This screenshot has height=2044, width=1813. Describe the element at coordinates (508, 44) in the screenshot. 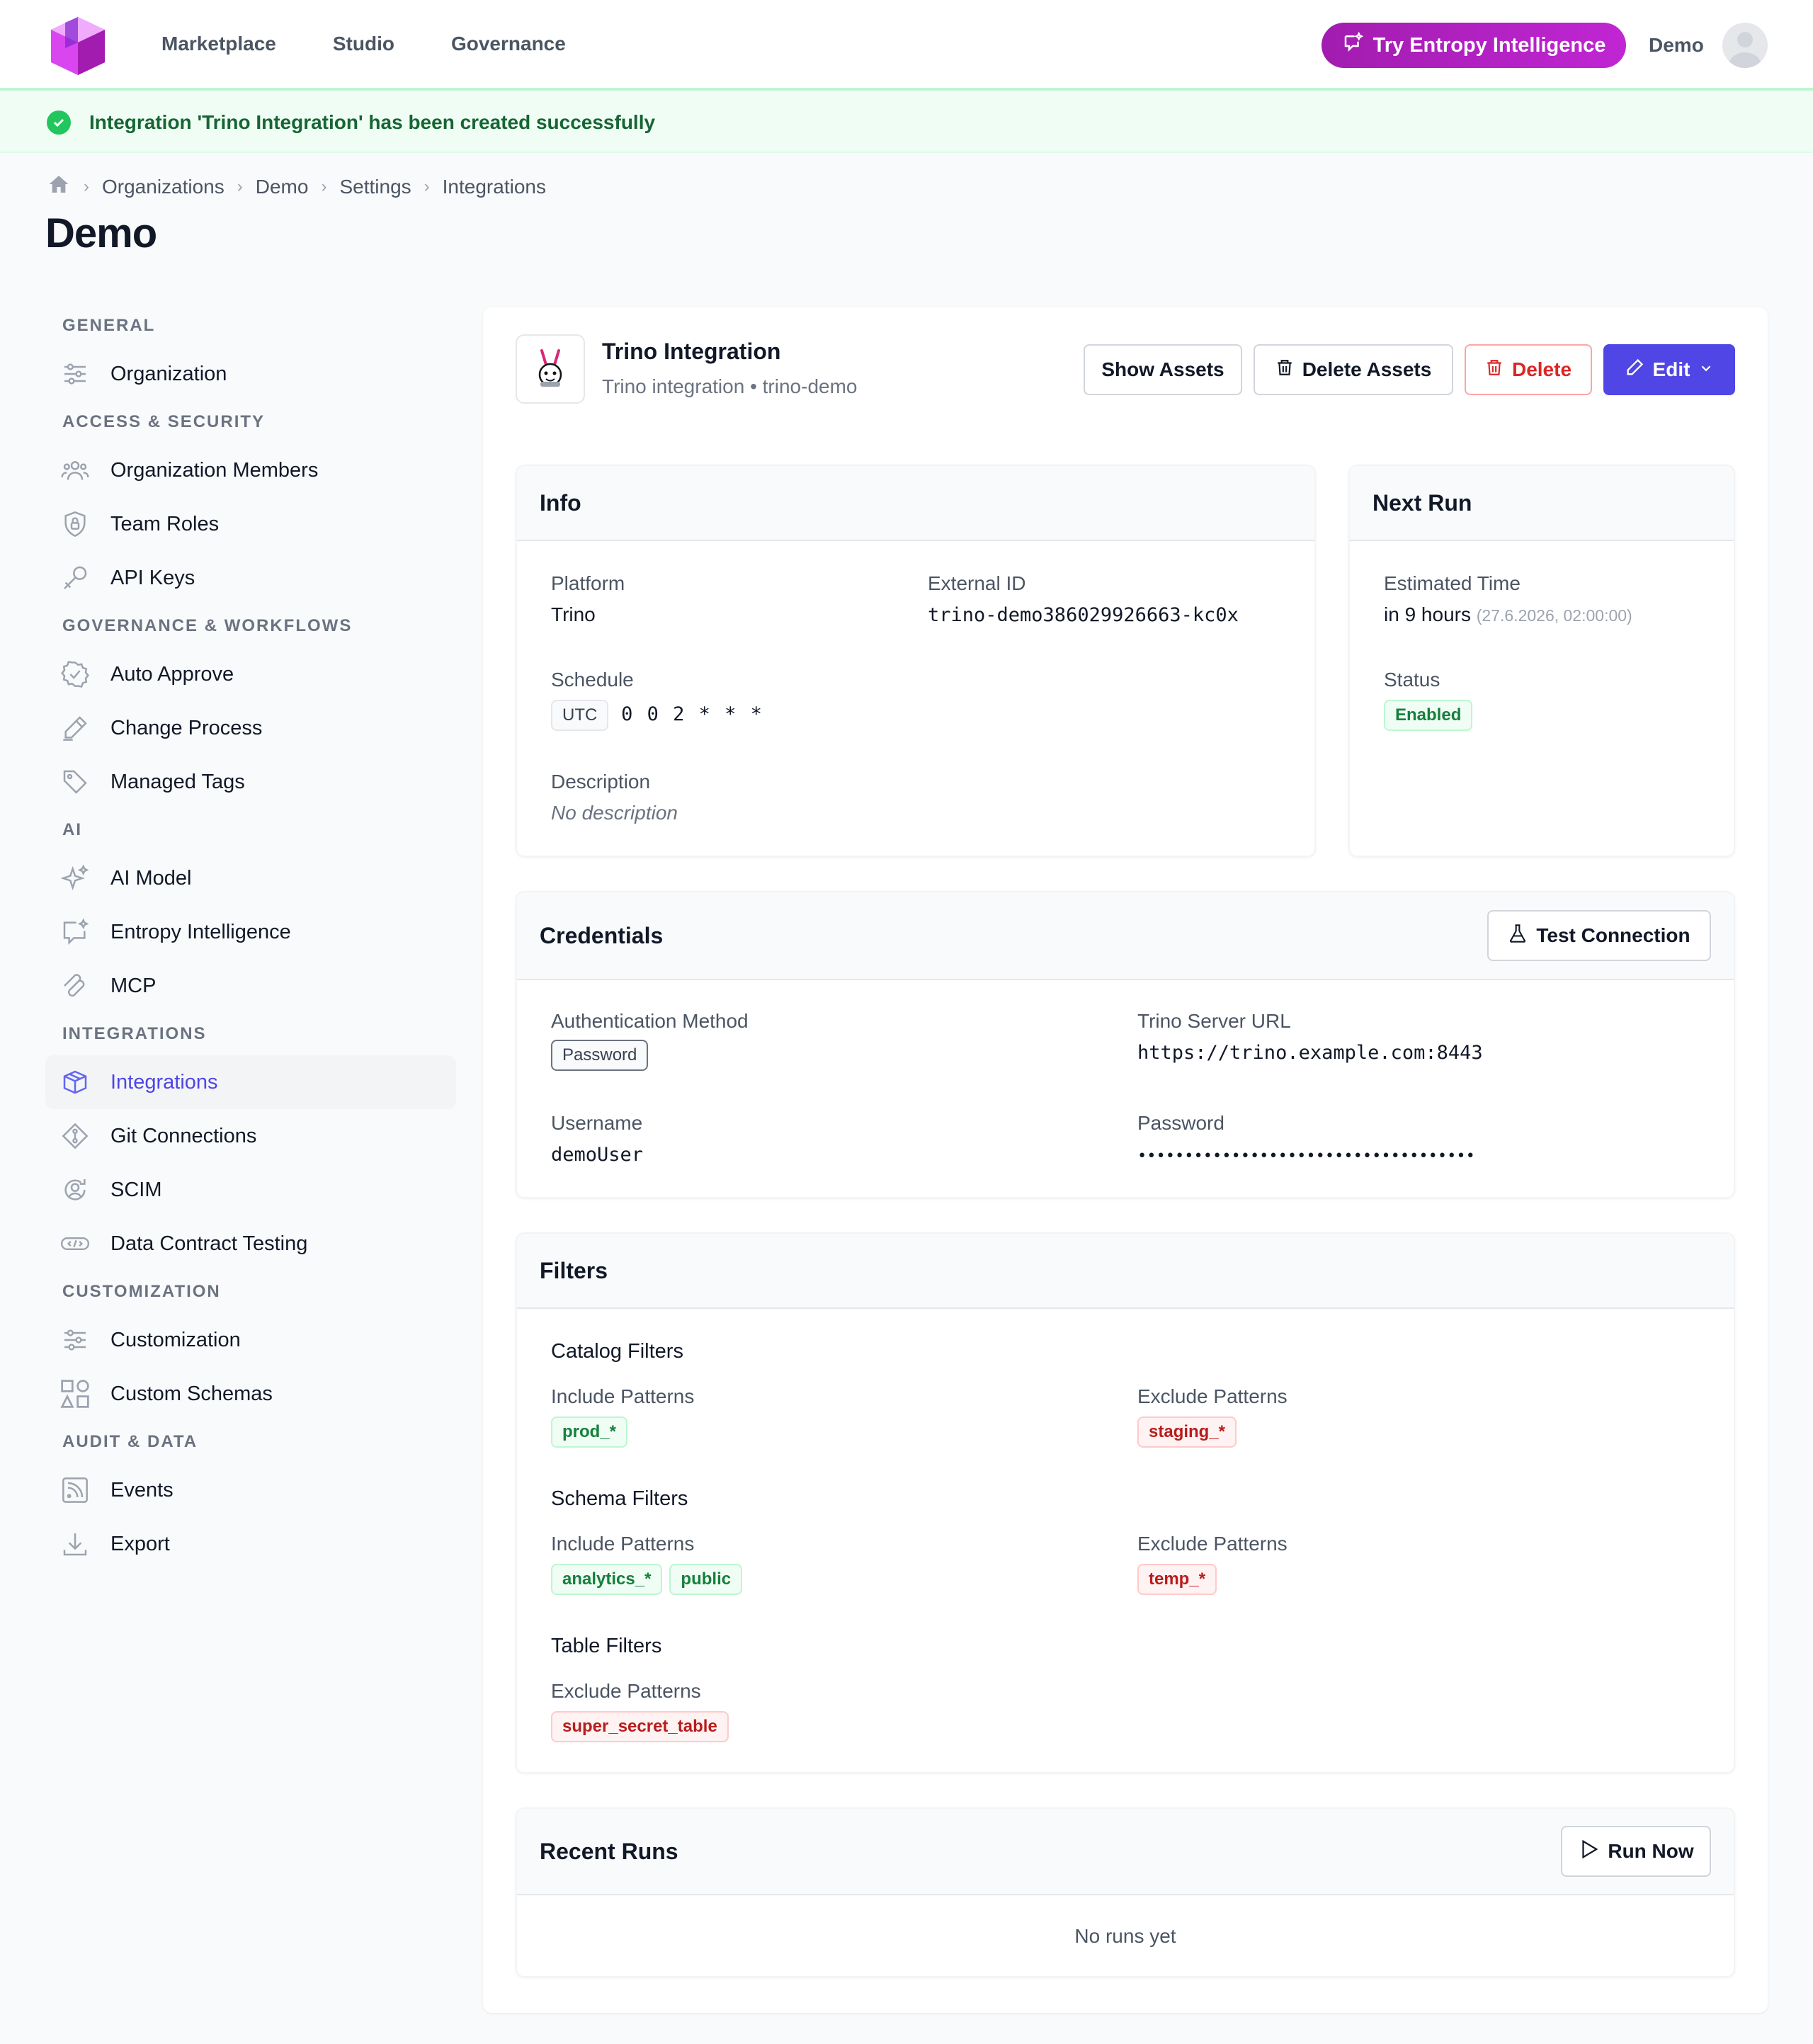

I see `nav-governance: Governance` at that location.